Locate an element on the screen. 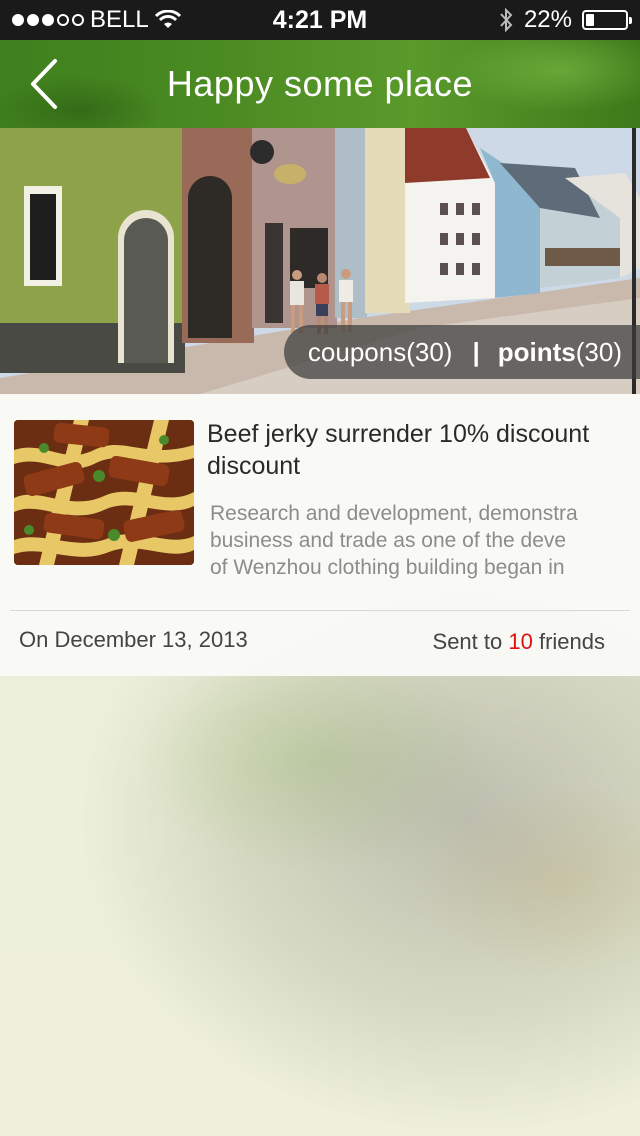  coupons-count: (30) is located at coordinates (429, 351).